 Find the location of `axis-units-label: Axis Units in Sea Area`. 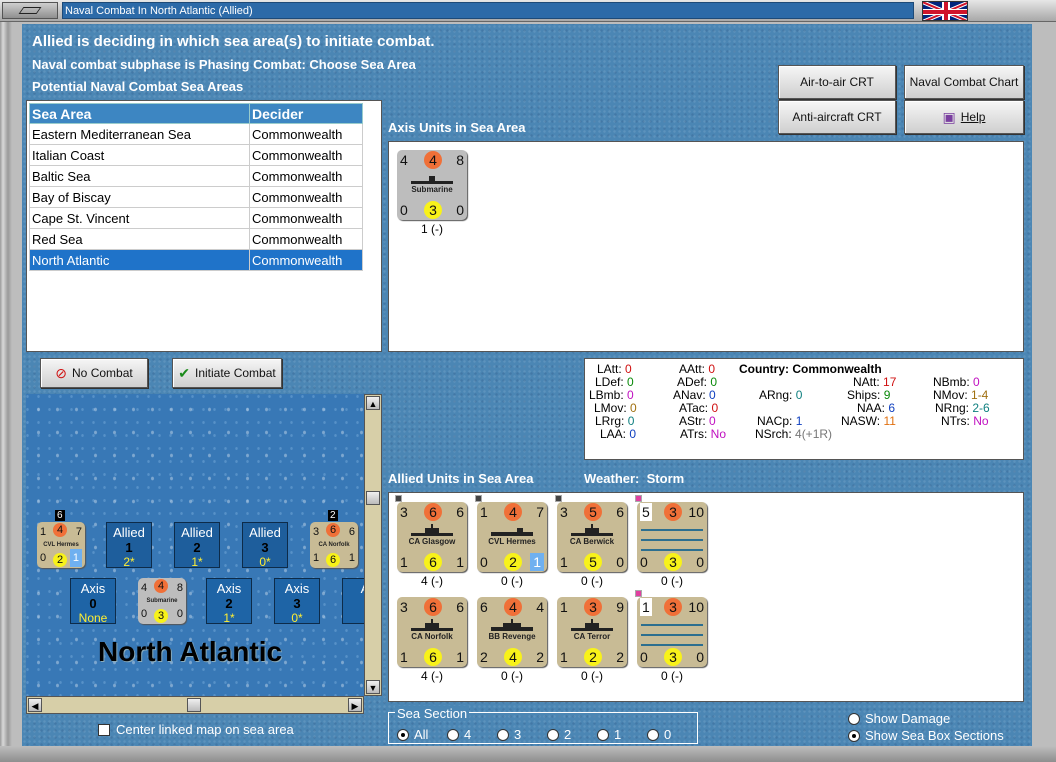

axis-units-label: Axis Units in Sea Area is located at coordinates (457, 127).